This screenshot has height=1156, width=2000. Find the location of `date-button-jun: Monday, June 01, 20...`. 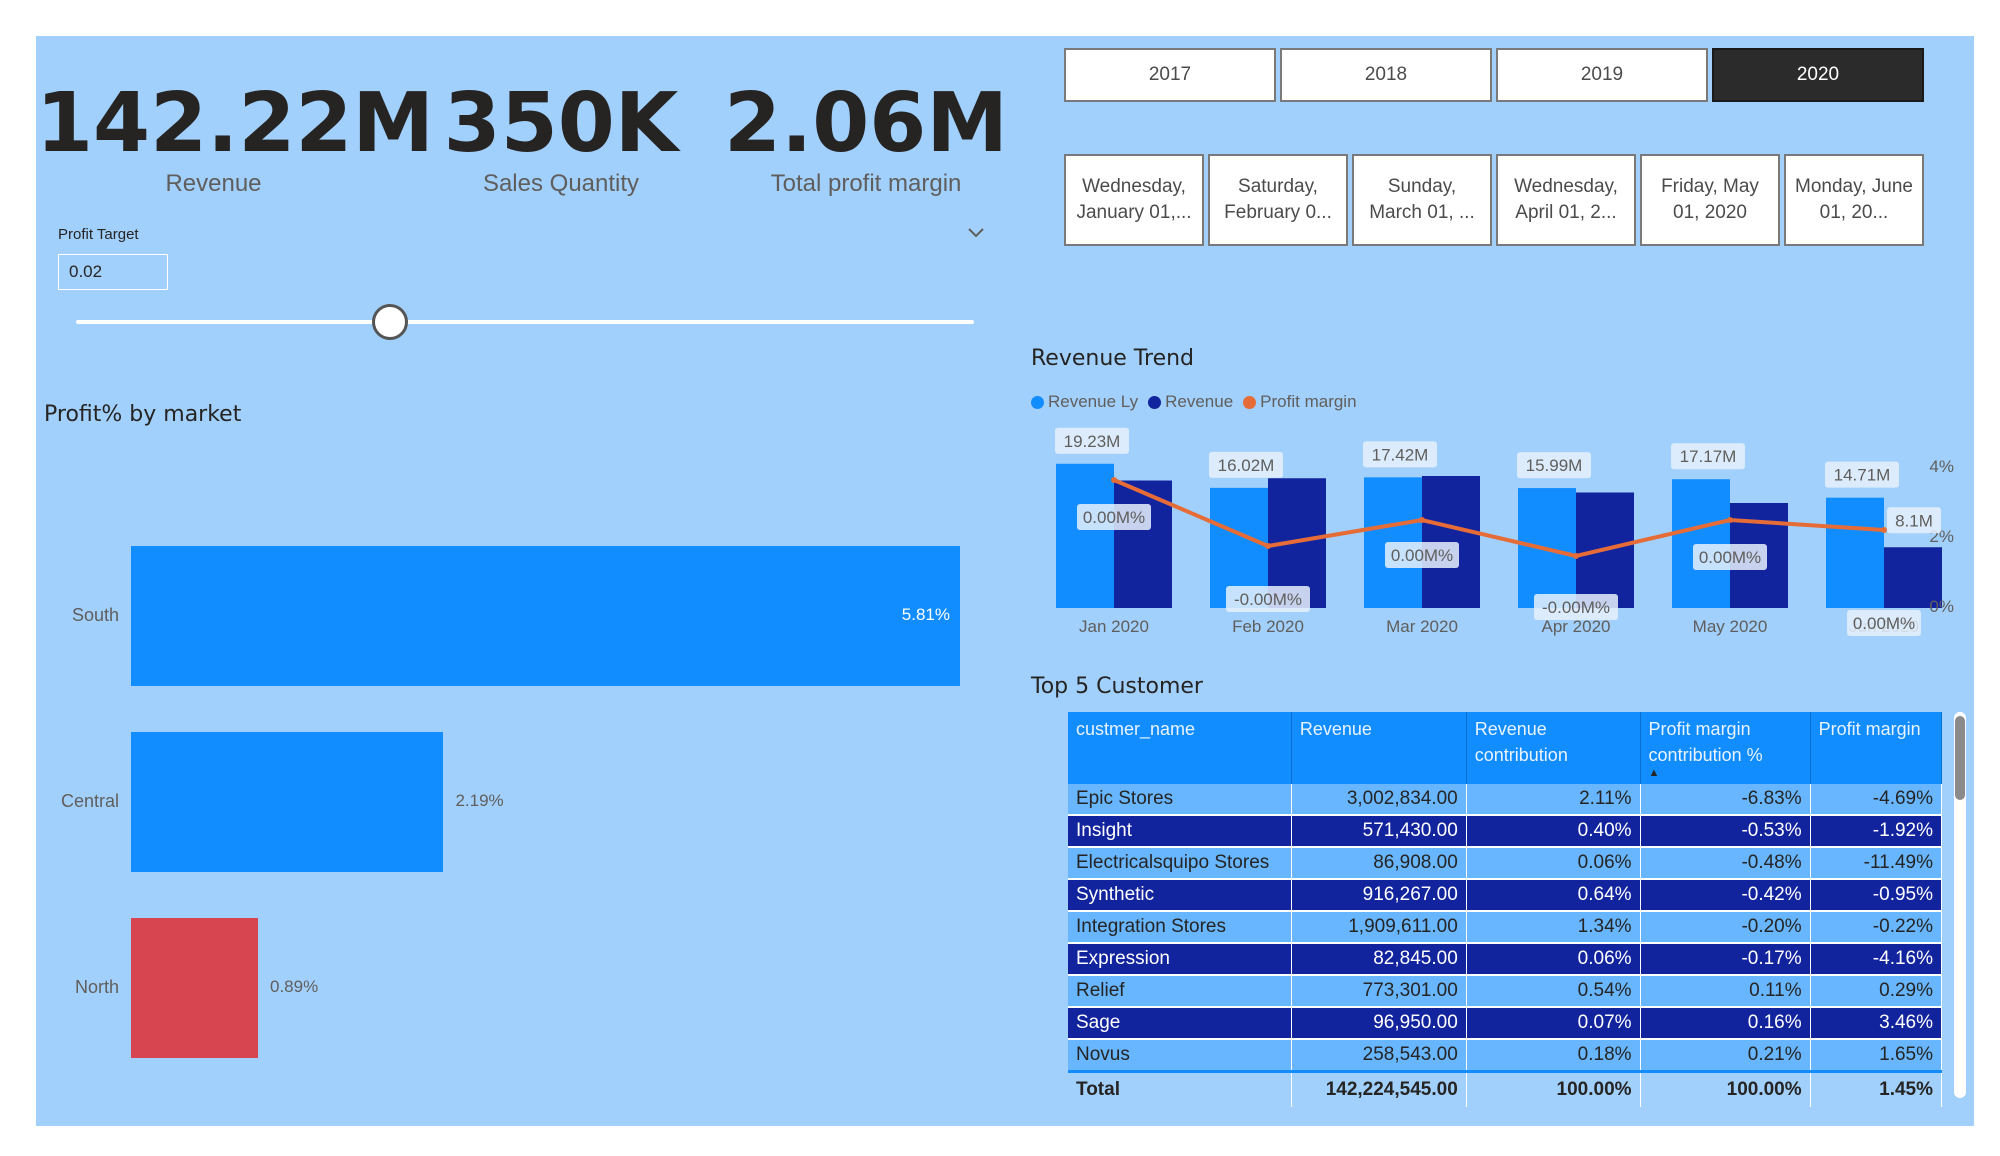

date-button-jun: Monday, June 01, 20... is located at coordinates (1854, 200).